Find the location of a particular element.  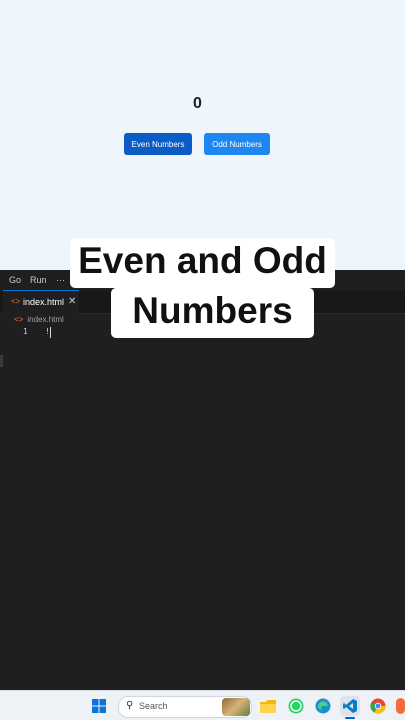

tab-label: index.html is located at coordinates (44, 302).